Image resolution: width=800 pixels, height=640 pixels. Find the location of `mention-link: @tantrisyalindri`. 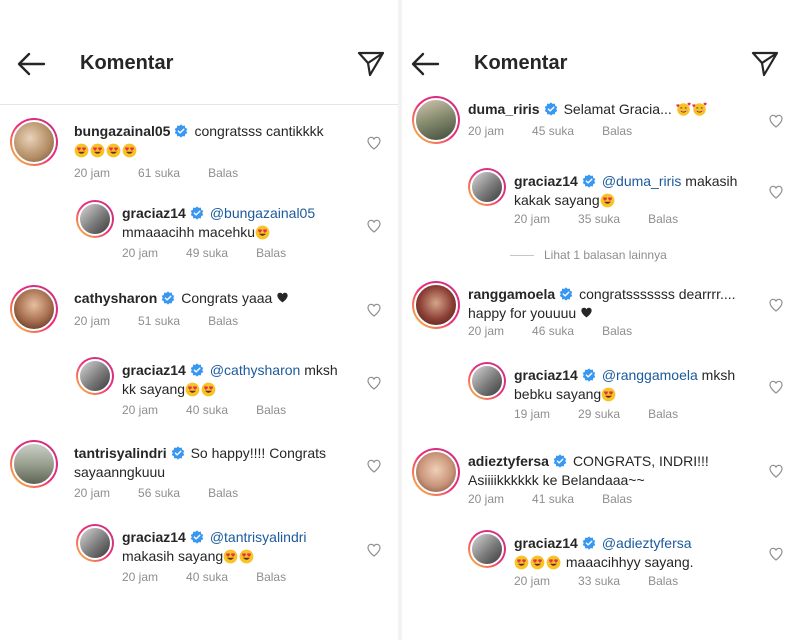

mention-link: @tantrisyalindri is located at coordinates (258, 537).